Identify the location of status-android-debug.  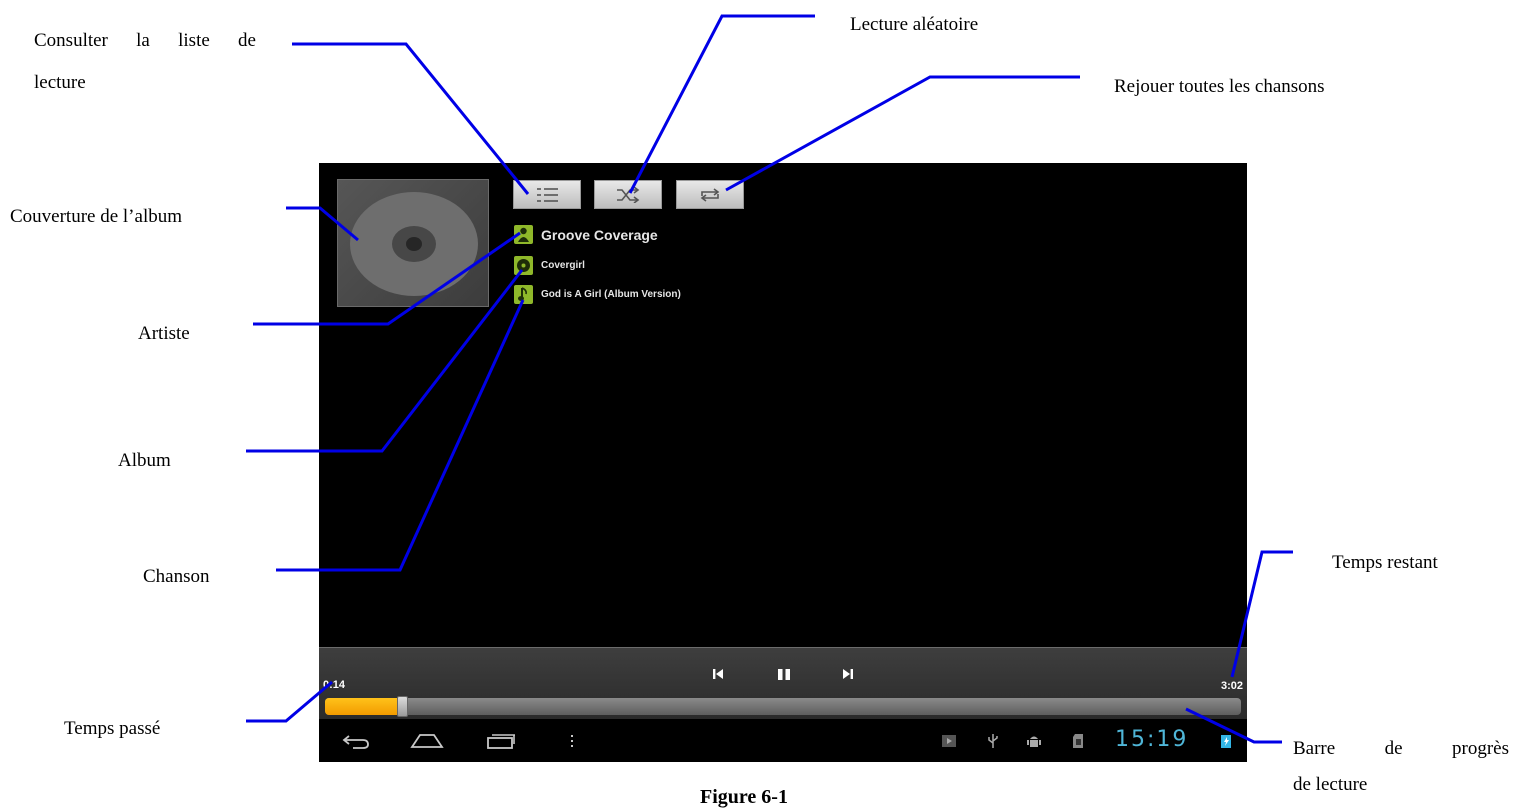
(1034, 741).